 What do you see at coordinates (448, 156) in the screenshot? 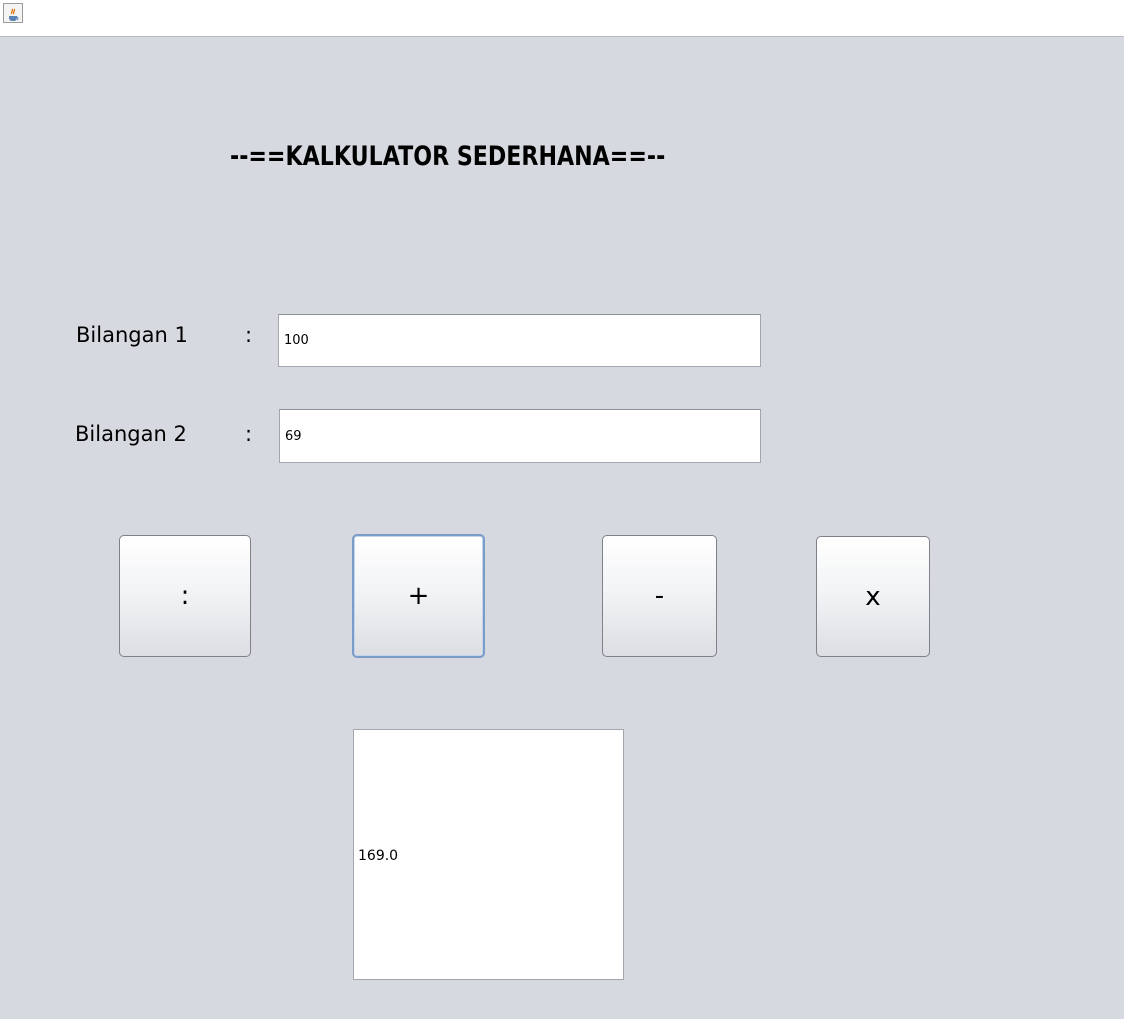
I see `page-title: --==KALKULATOR SEDERHANA==--` at bounding box center [448, 156].